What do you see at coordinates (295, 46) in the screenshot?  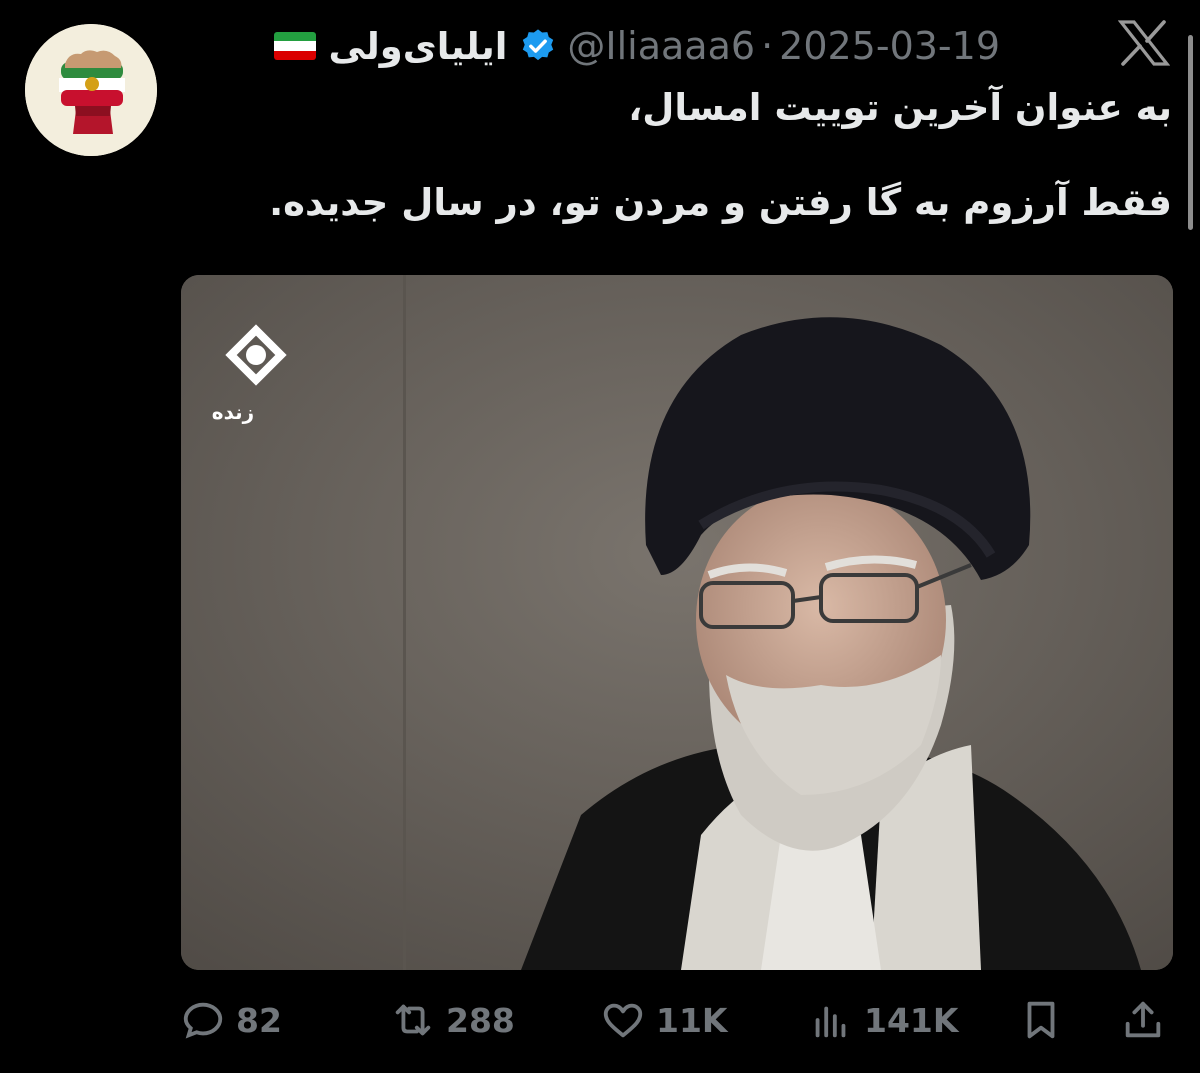 I see `iran-flag-icon` at bounding box center [295, 46].